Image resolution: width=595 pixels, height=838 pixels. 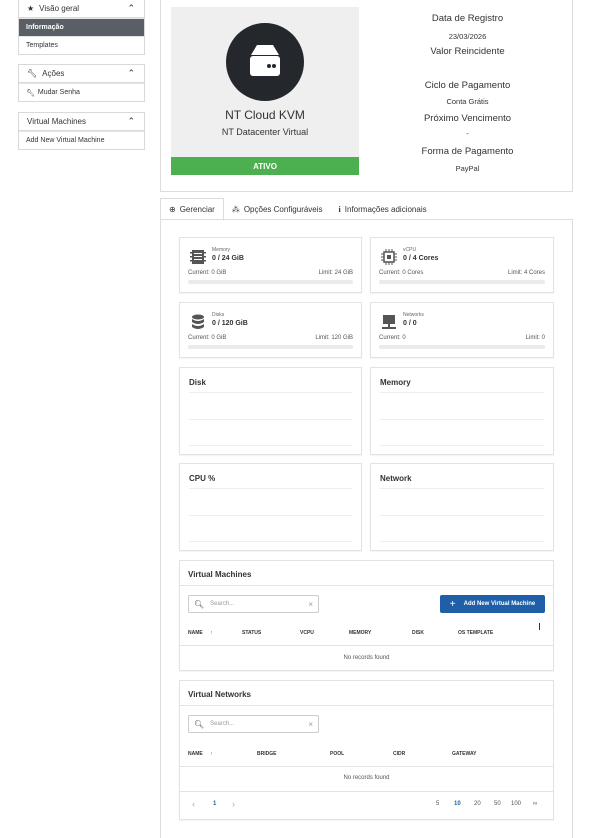 I want to click on graph-card-cpu: CPU %, so click(x=270, y=507).